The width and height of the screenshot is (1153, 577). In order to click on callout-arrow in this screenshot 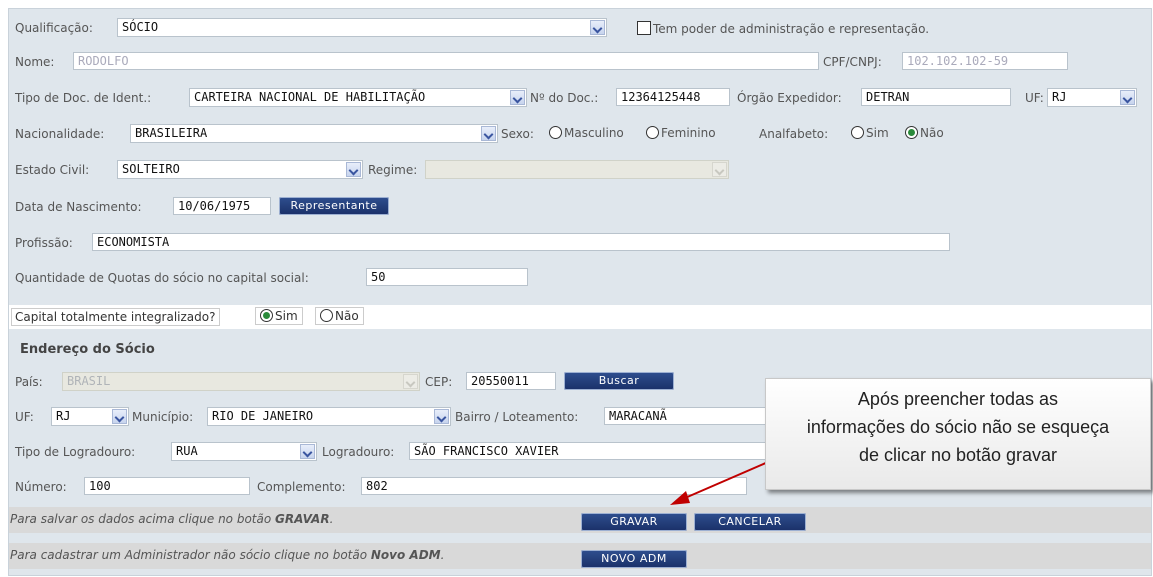, I will do `click(719, 483)`.